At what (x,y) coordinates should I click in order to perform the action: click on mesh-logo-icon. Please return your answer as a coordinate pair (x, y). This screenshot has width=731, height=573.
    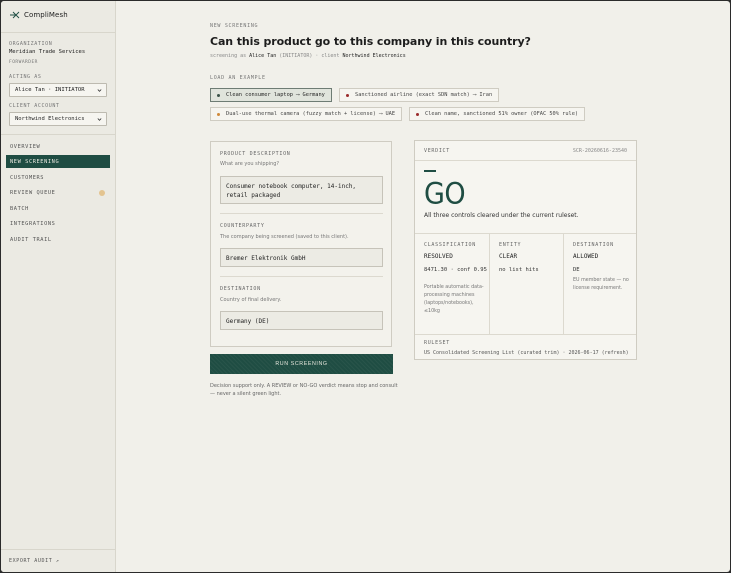
    Looking at the image, I should click on (15, 15).